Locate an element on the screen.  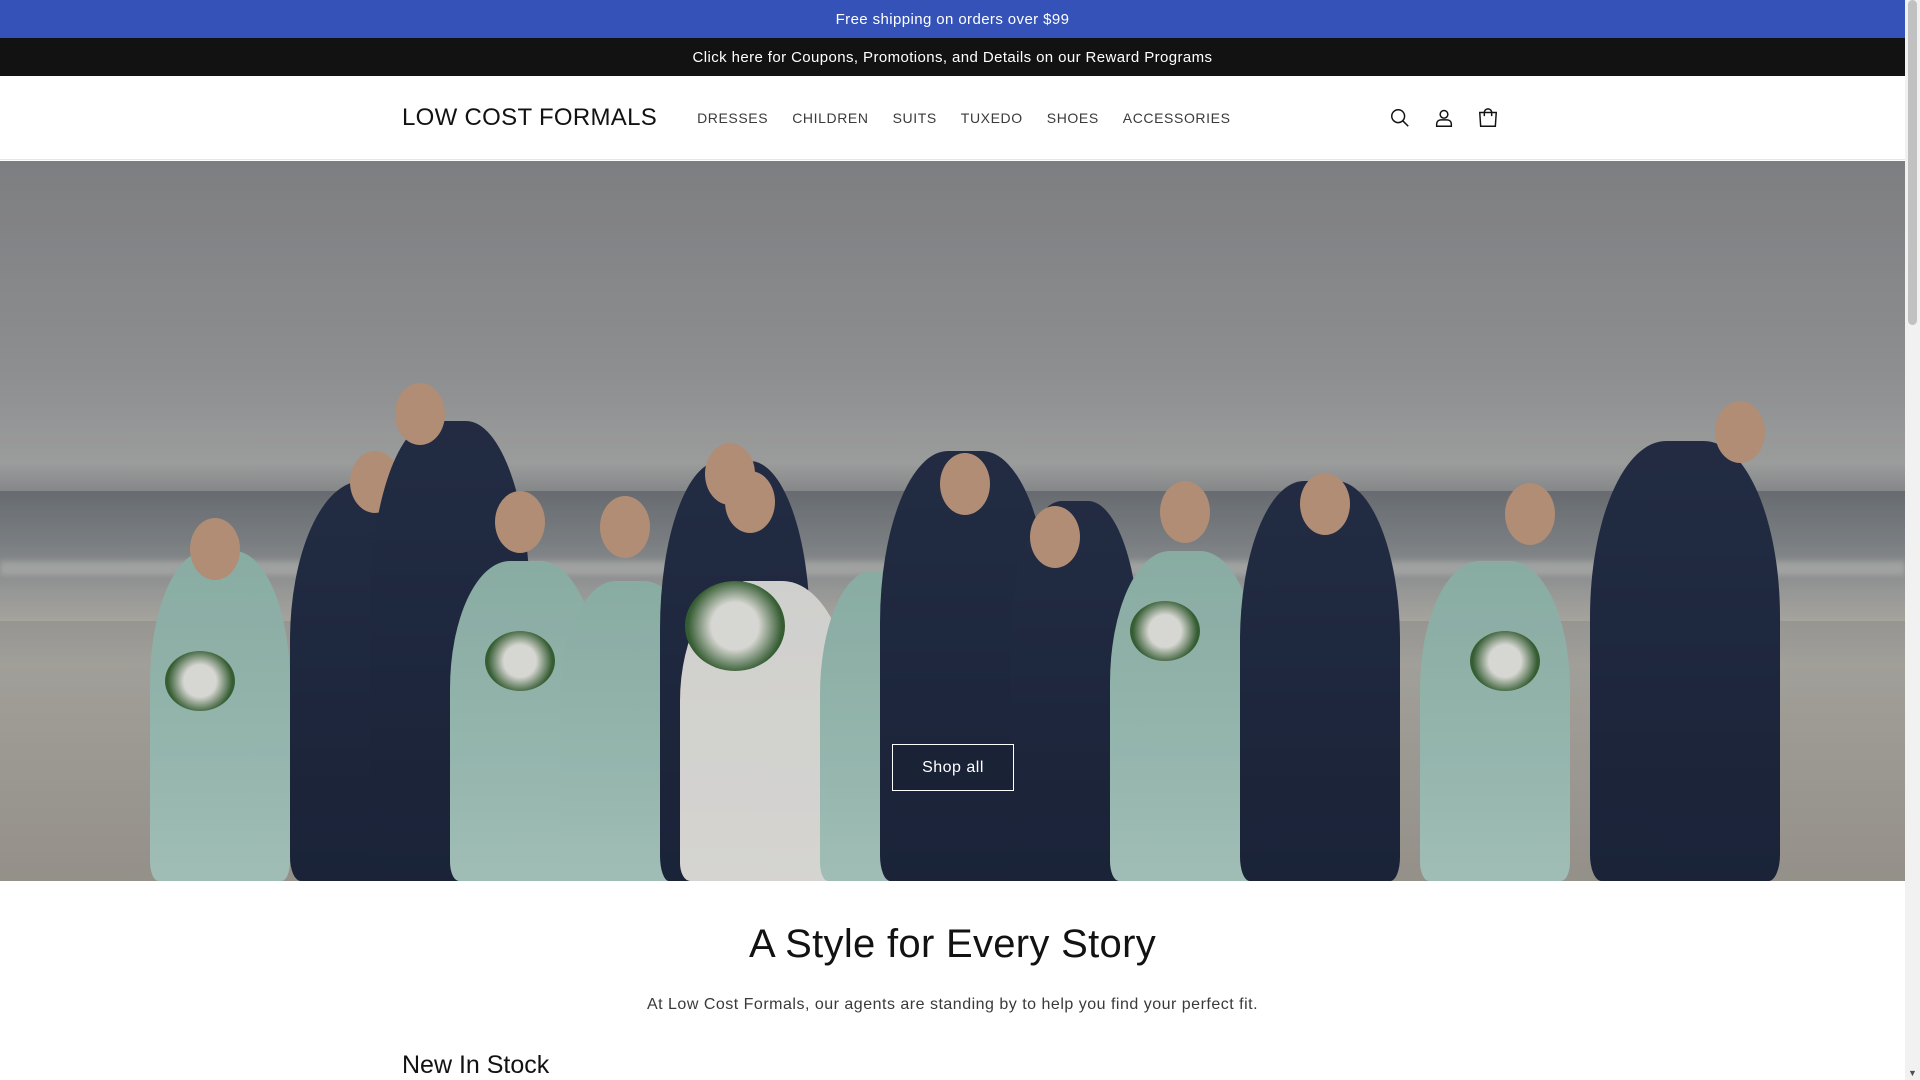
shipping-announcement-bar: Free shipping on orders over $99 is located at coordinates (952, 19).